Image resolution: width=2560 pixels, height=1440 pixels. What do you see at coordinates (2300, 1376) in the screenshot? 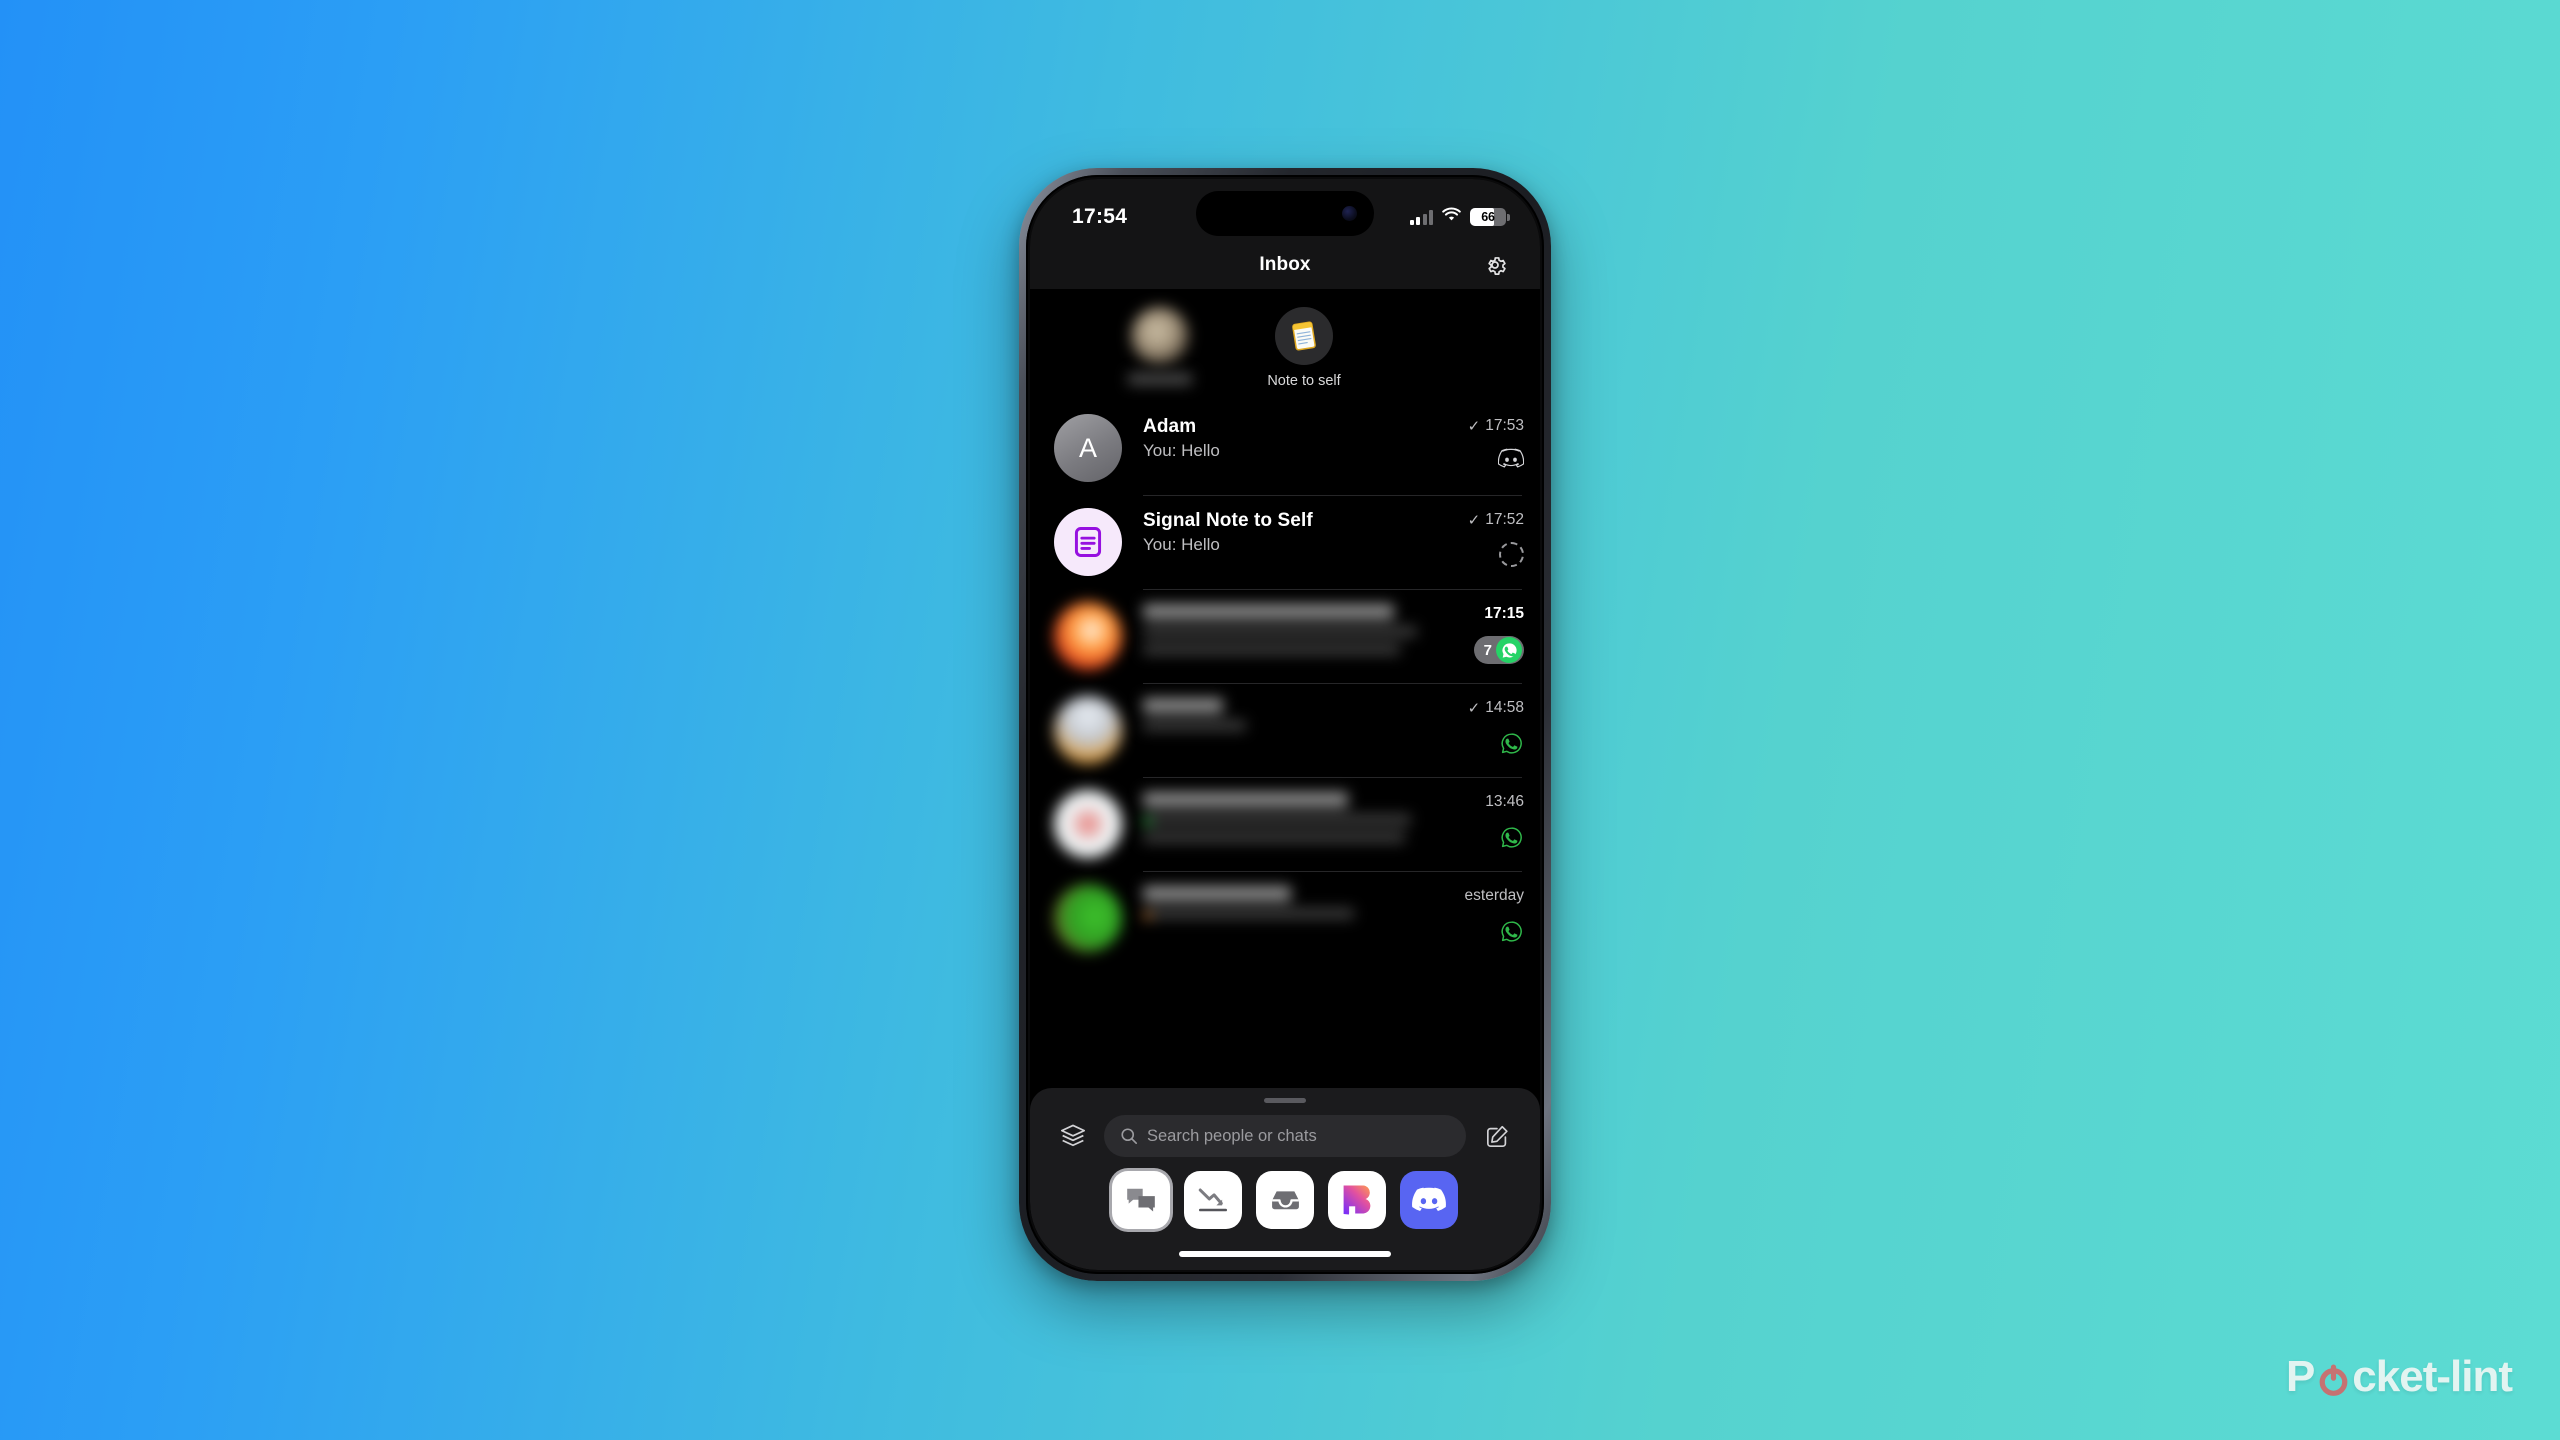
I see `watermark-text-before: P` at bounding box center [2300, 1376].